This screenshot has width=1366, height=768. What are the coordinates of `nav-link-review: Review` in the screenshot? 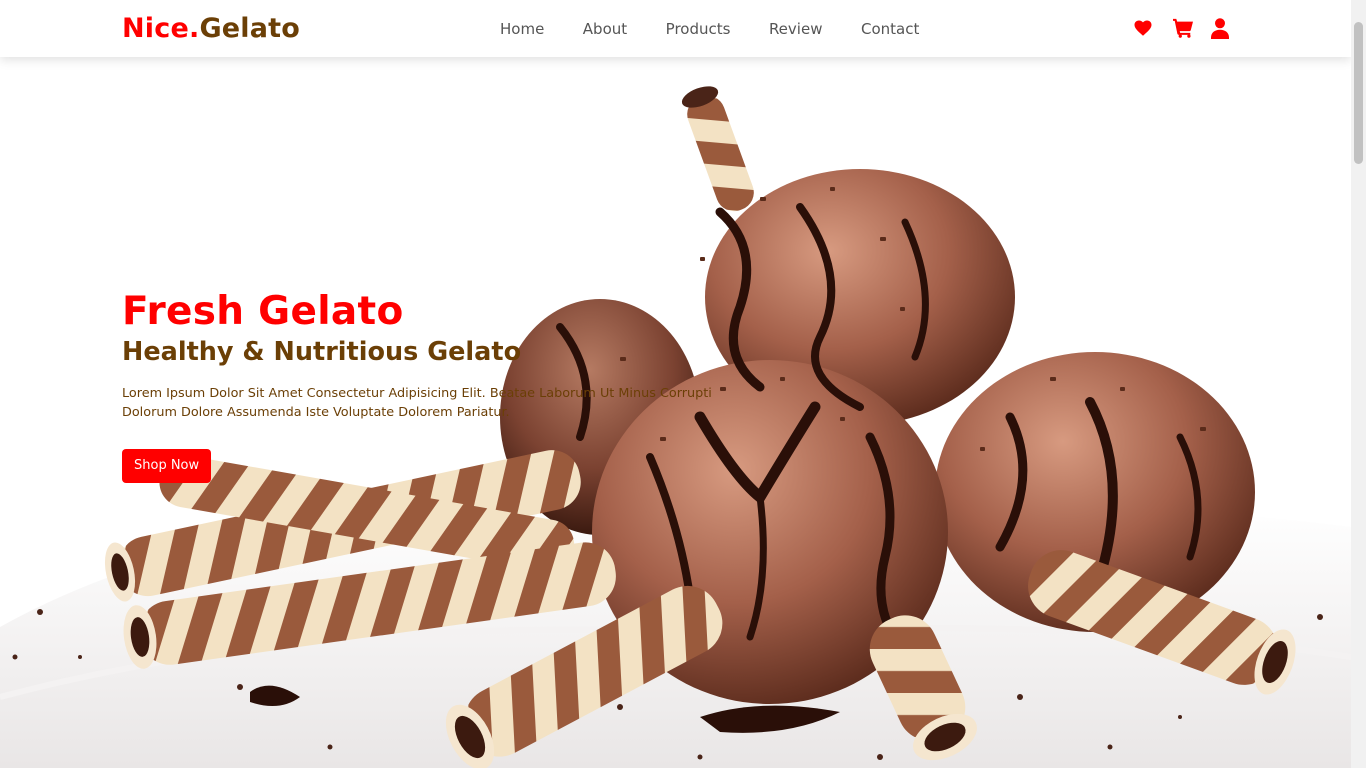 It's located at (796, 29).